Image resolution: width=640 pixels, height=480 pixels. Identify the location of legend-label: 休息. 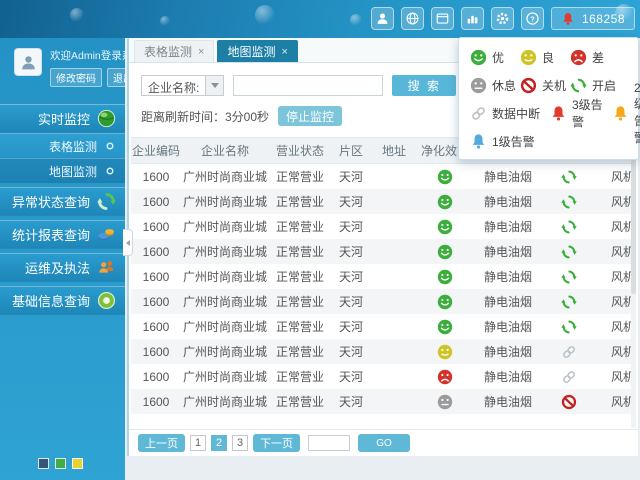
(504, 85).